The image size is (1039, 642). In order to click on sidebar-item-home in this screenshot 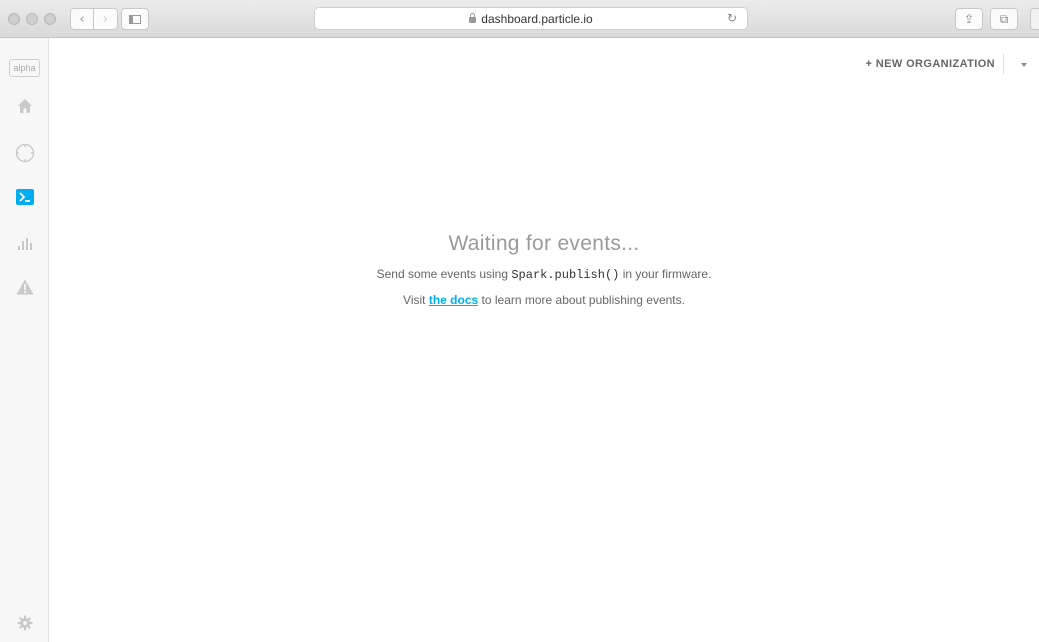, I will do `click(24, 106)`.